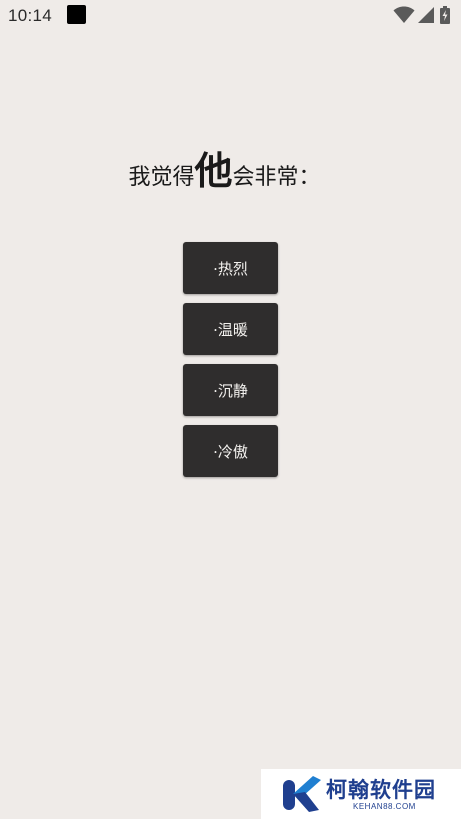 The image size is (461, 819). Describe the element at coordinates (30, 15) in the screenshot. I see `status-time: 10:14` at that location.